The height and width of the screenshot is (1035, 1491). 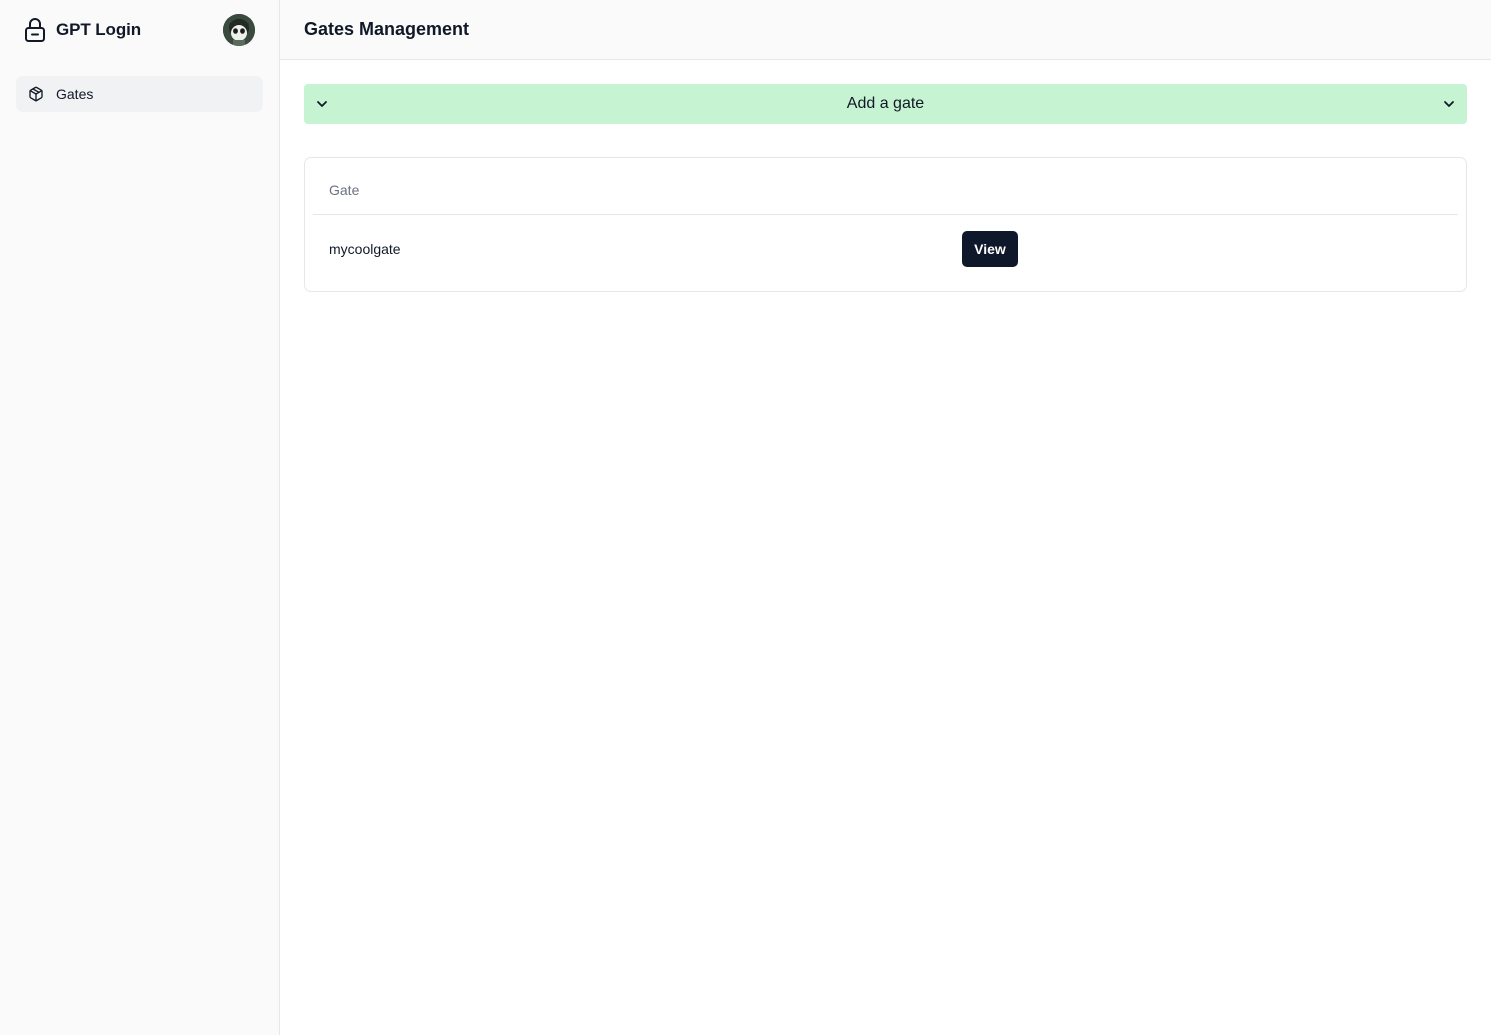 I want to click on page-title: Gates Management, so click(x=387, y=29).